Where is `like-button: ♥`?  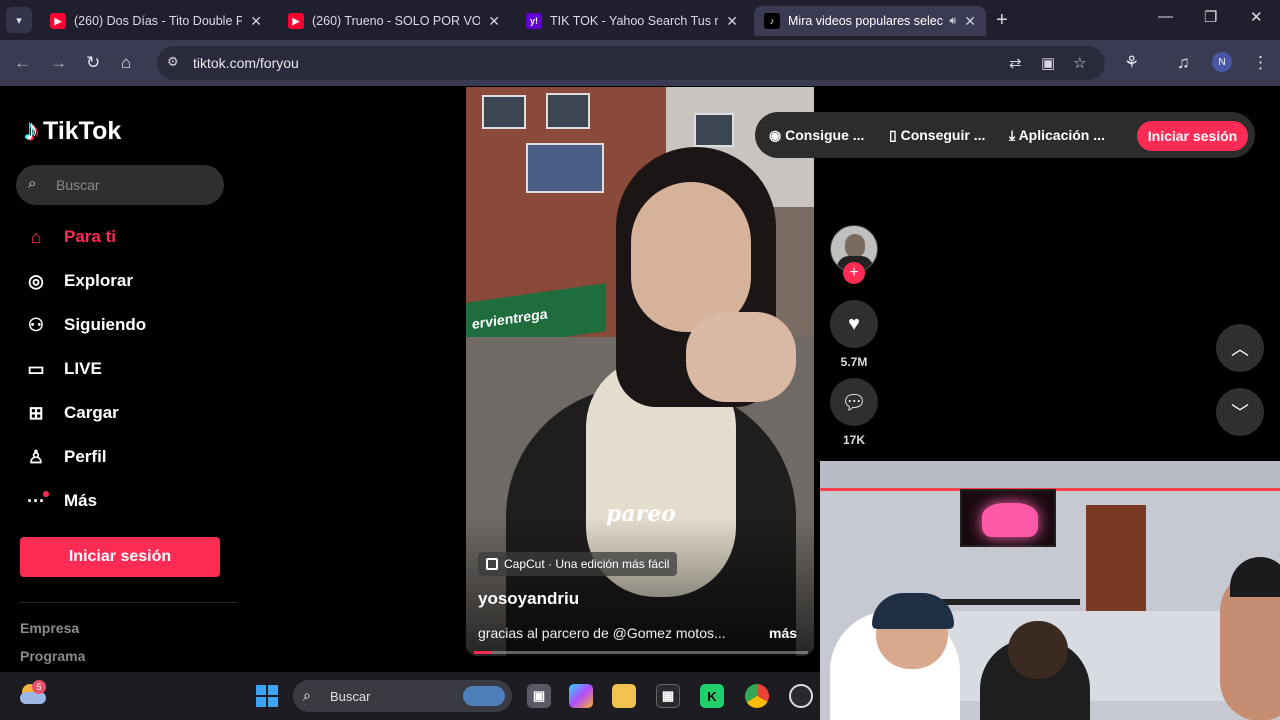
like-button: ♥ is located at coordinates (854, 324).